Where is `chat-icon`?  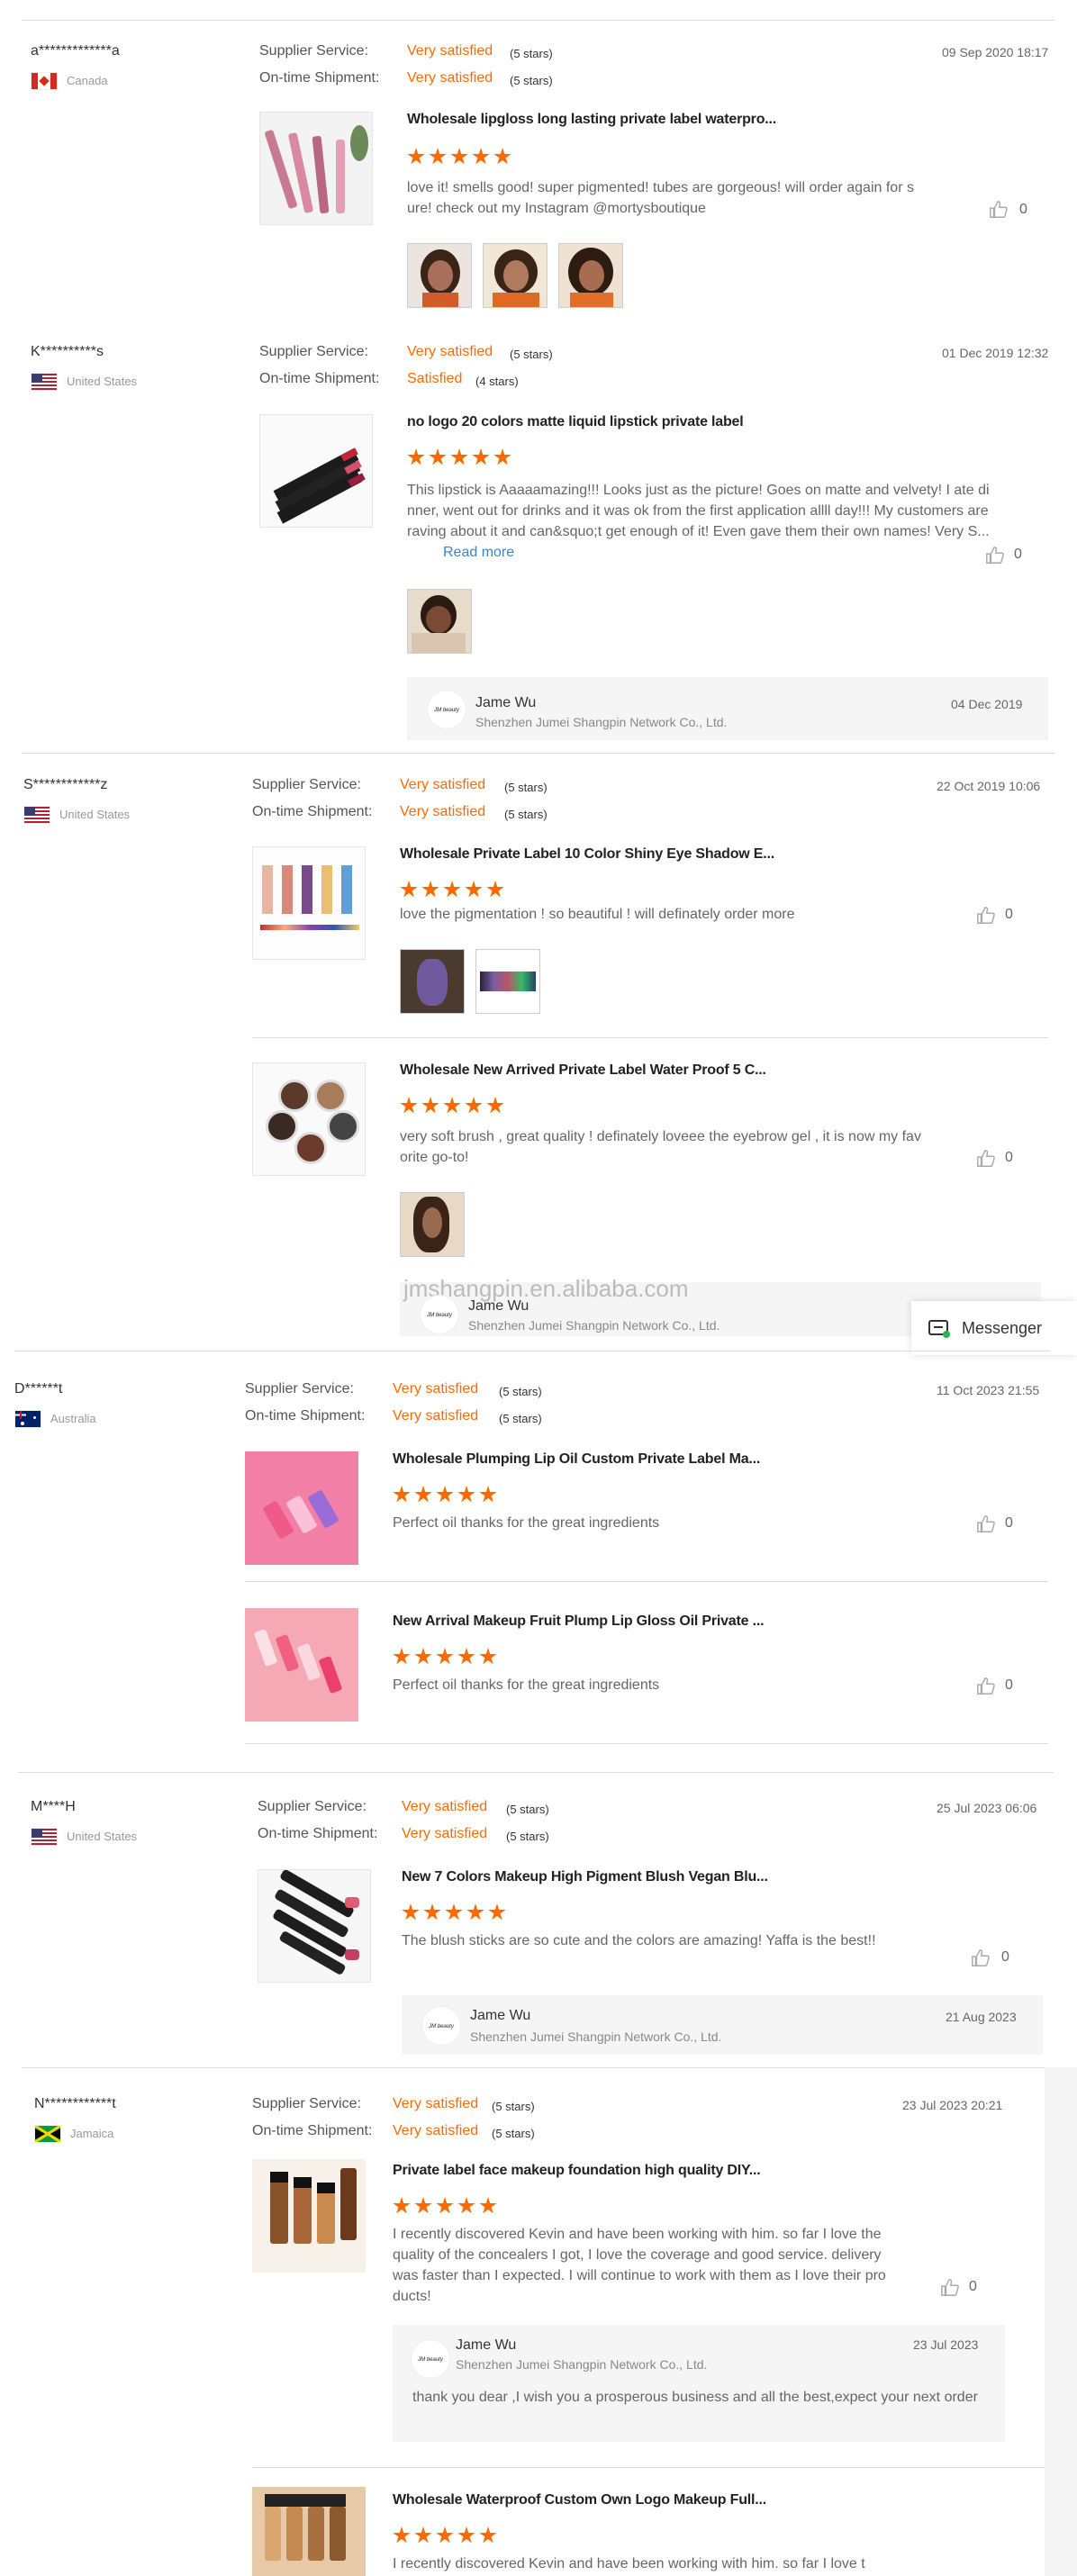 chat-icon is located at coordinates (939, 1329).